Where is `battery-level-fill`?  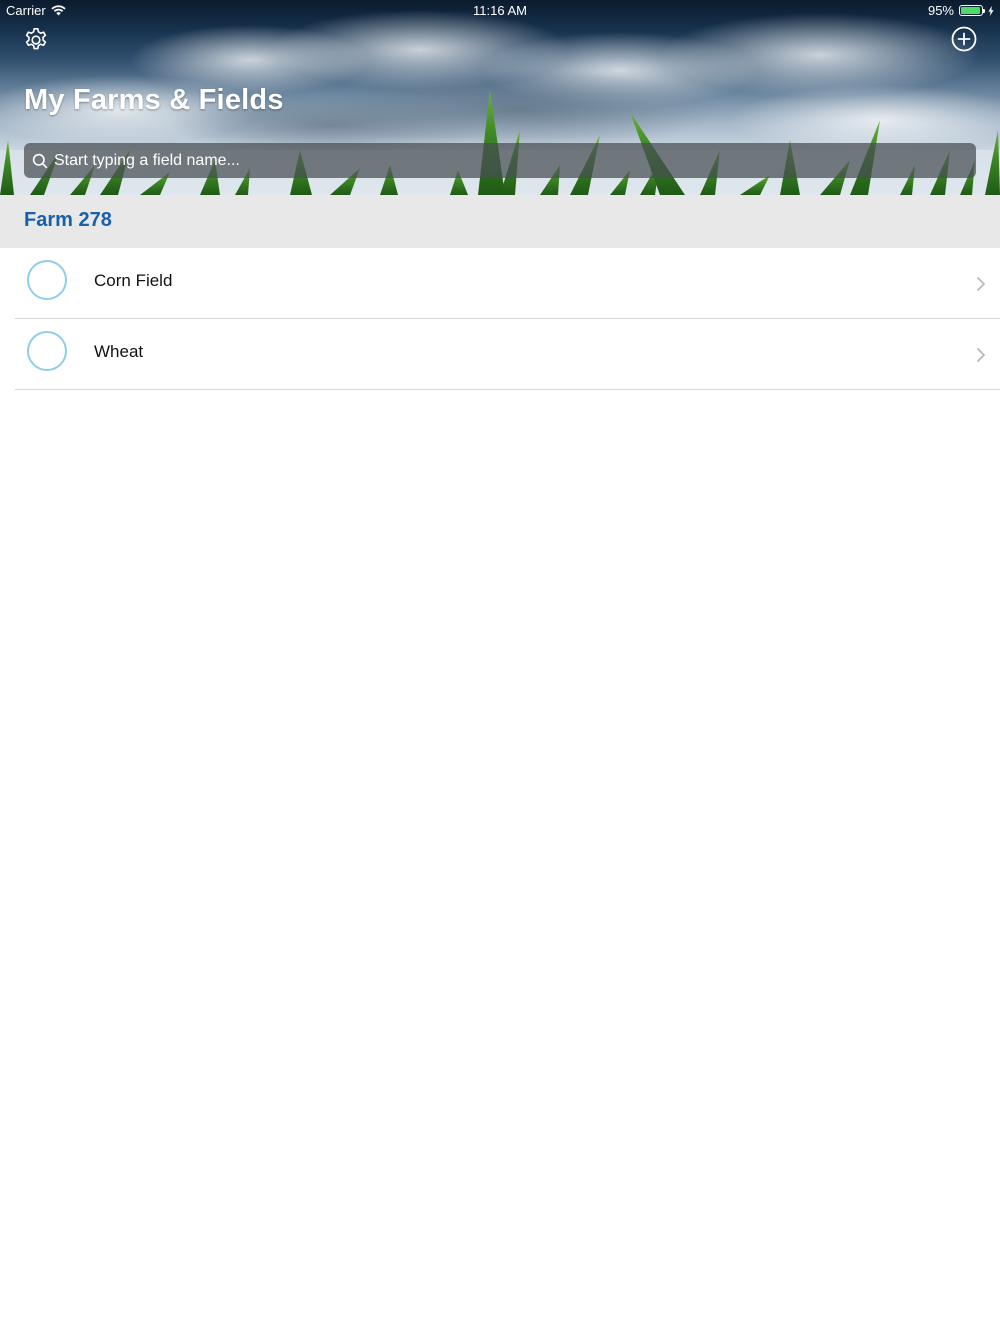 battery-level-fill is located at coordinates (970, 10).